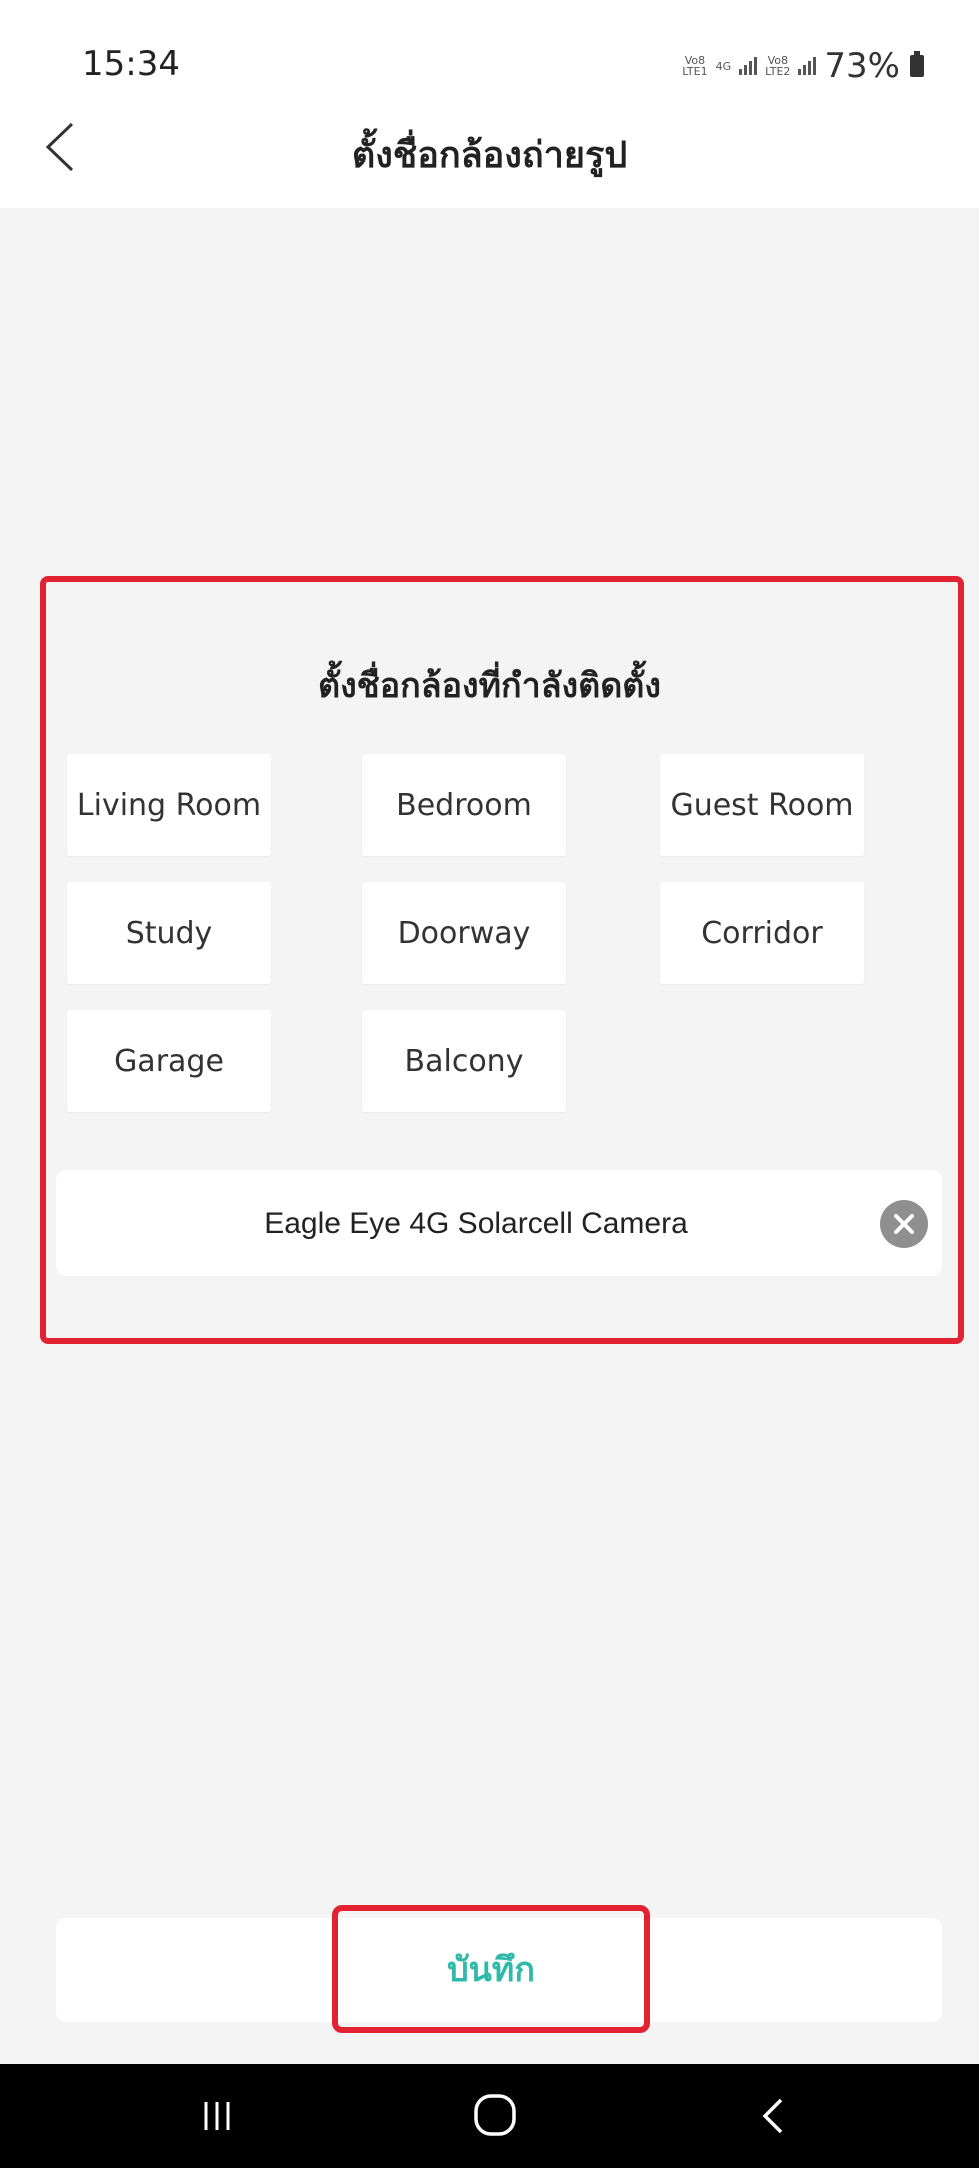 This screenshot has width=979, height=2168. What do you see at coordinates (169, 933) in the screenshot?
I see `preset-chip-study: Study` at bounding box center [169, 933].